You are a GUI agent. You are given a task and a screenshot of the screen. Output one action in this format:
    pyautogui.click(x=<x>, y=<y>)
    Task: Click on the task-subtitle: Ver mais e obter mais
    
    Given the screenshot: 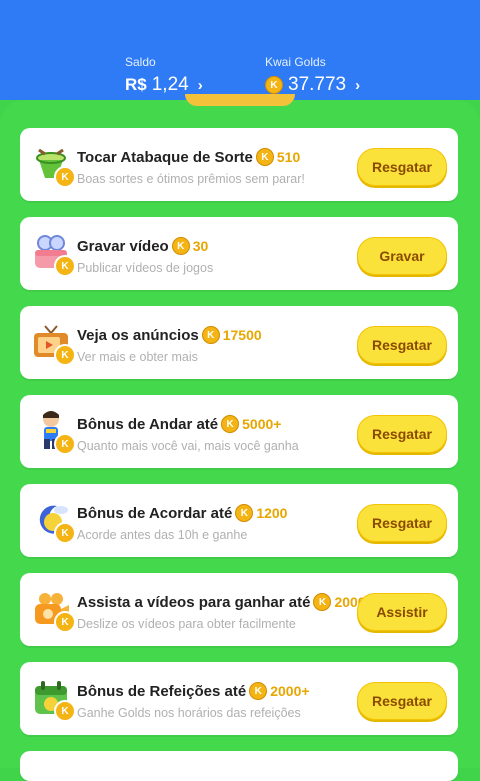 What is the action you would take?
    pyautogui.click(x=137, y=357)
    